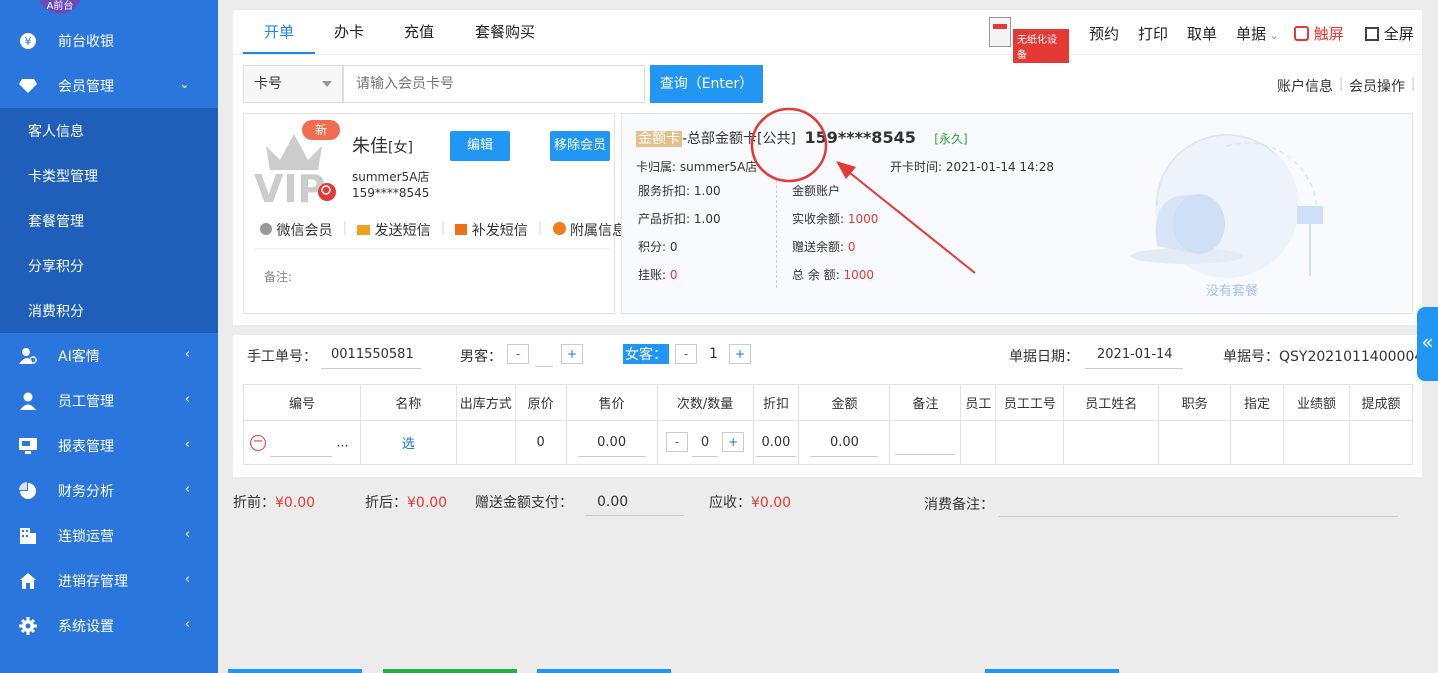  I want to click on sidebar-item-staff: 员工管理 ‹, so click(109, 400).